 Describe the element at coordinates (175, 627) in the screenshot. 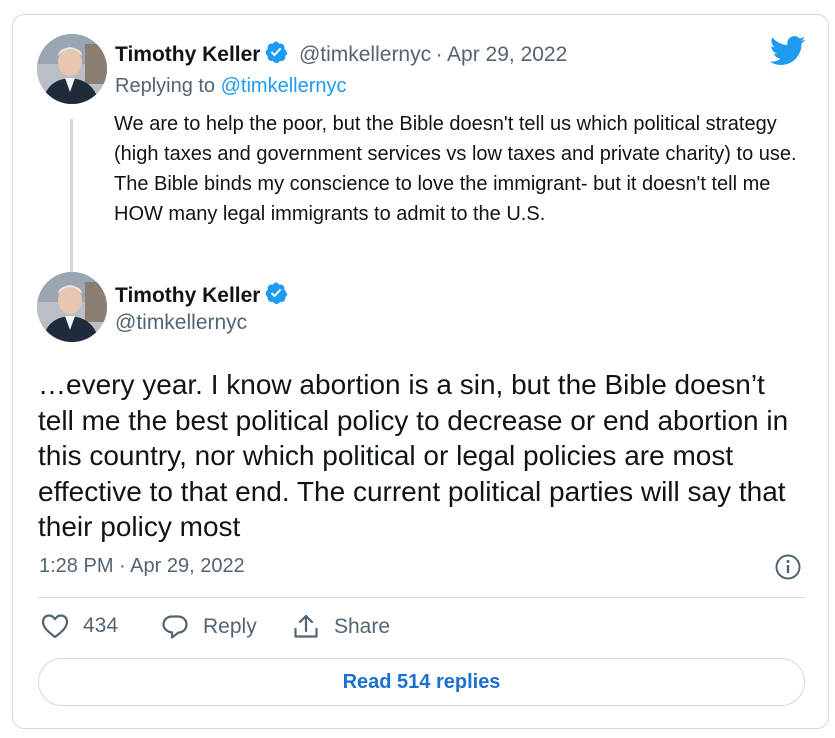

I see `reply-bubble-icon` at that location.